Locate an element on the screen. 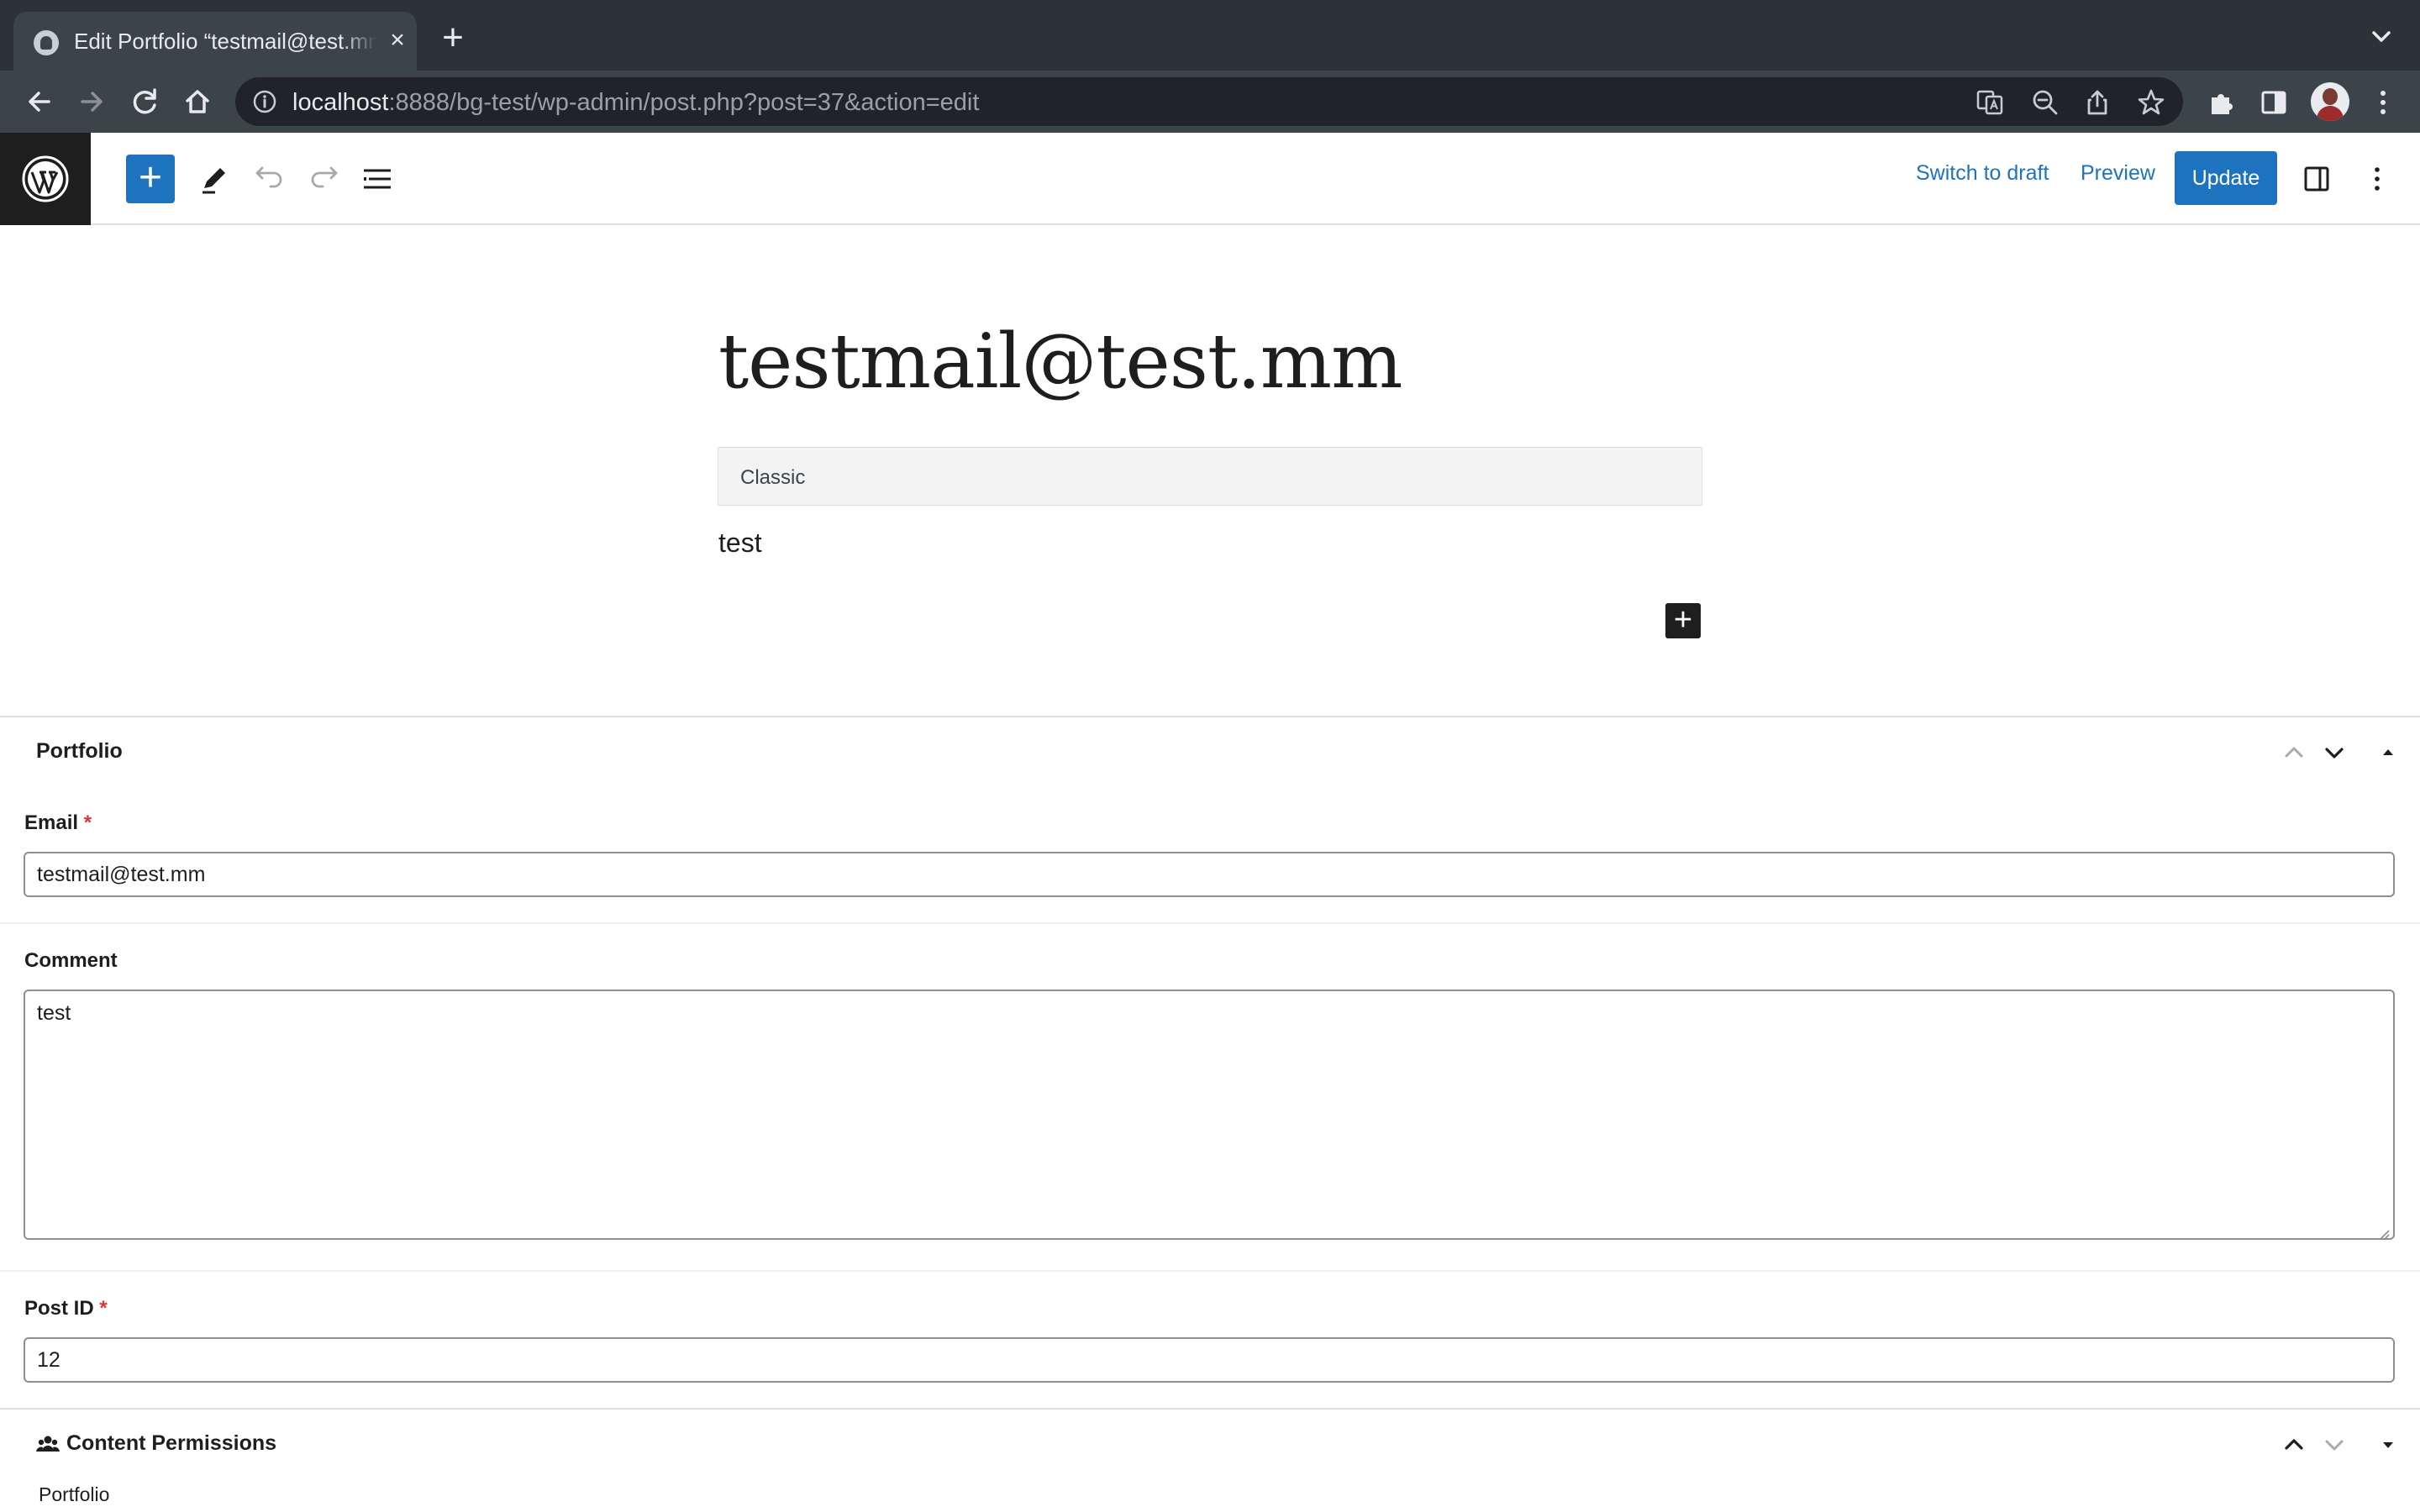  email-field: testmail@test.mm is located at coordinates (1209, 874).